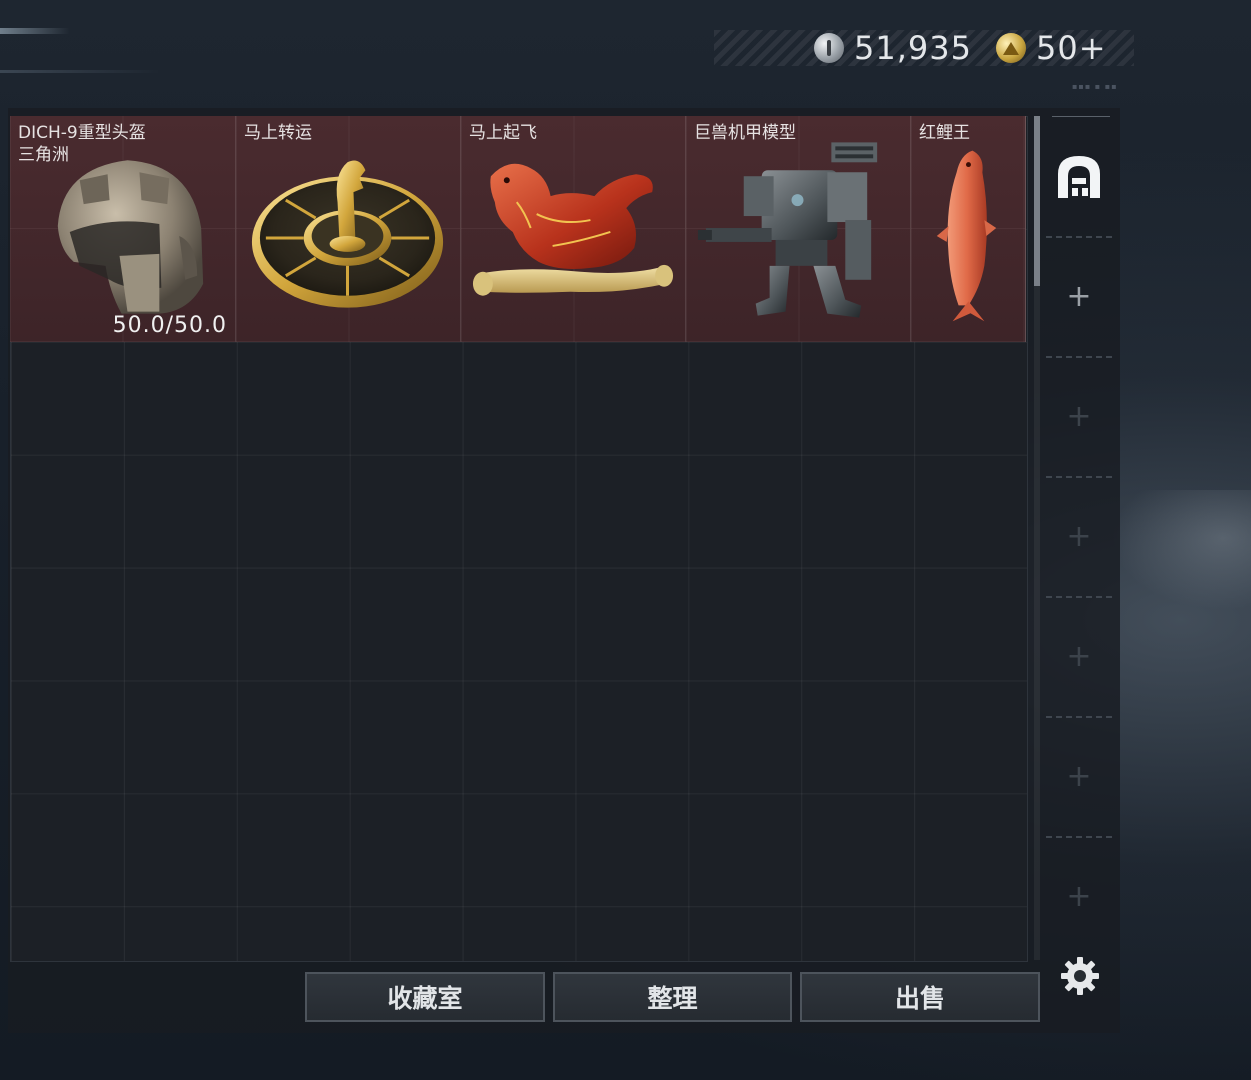 The image size is (1251, 1080). I want to click on red-horse-icon, so click(573, 229).